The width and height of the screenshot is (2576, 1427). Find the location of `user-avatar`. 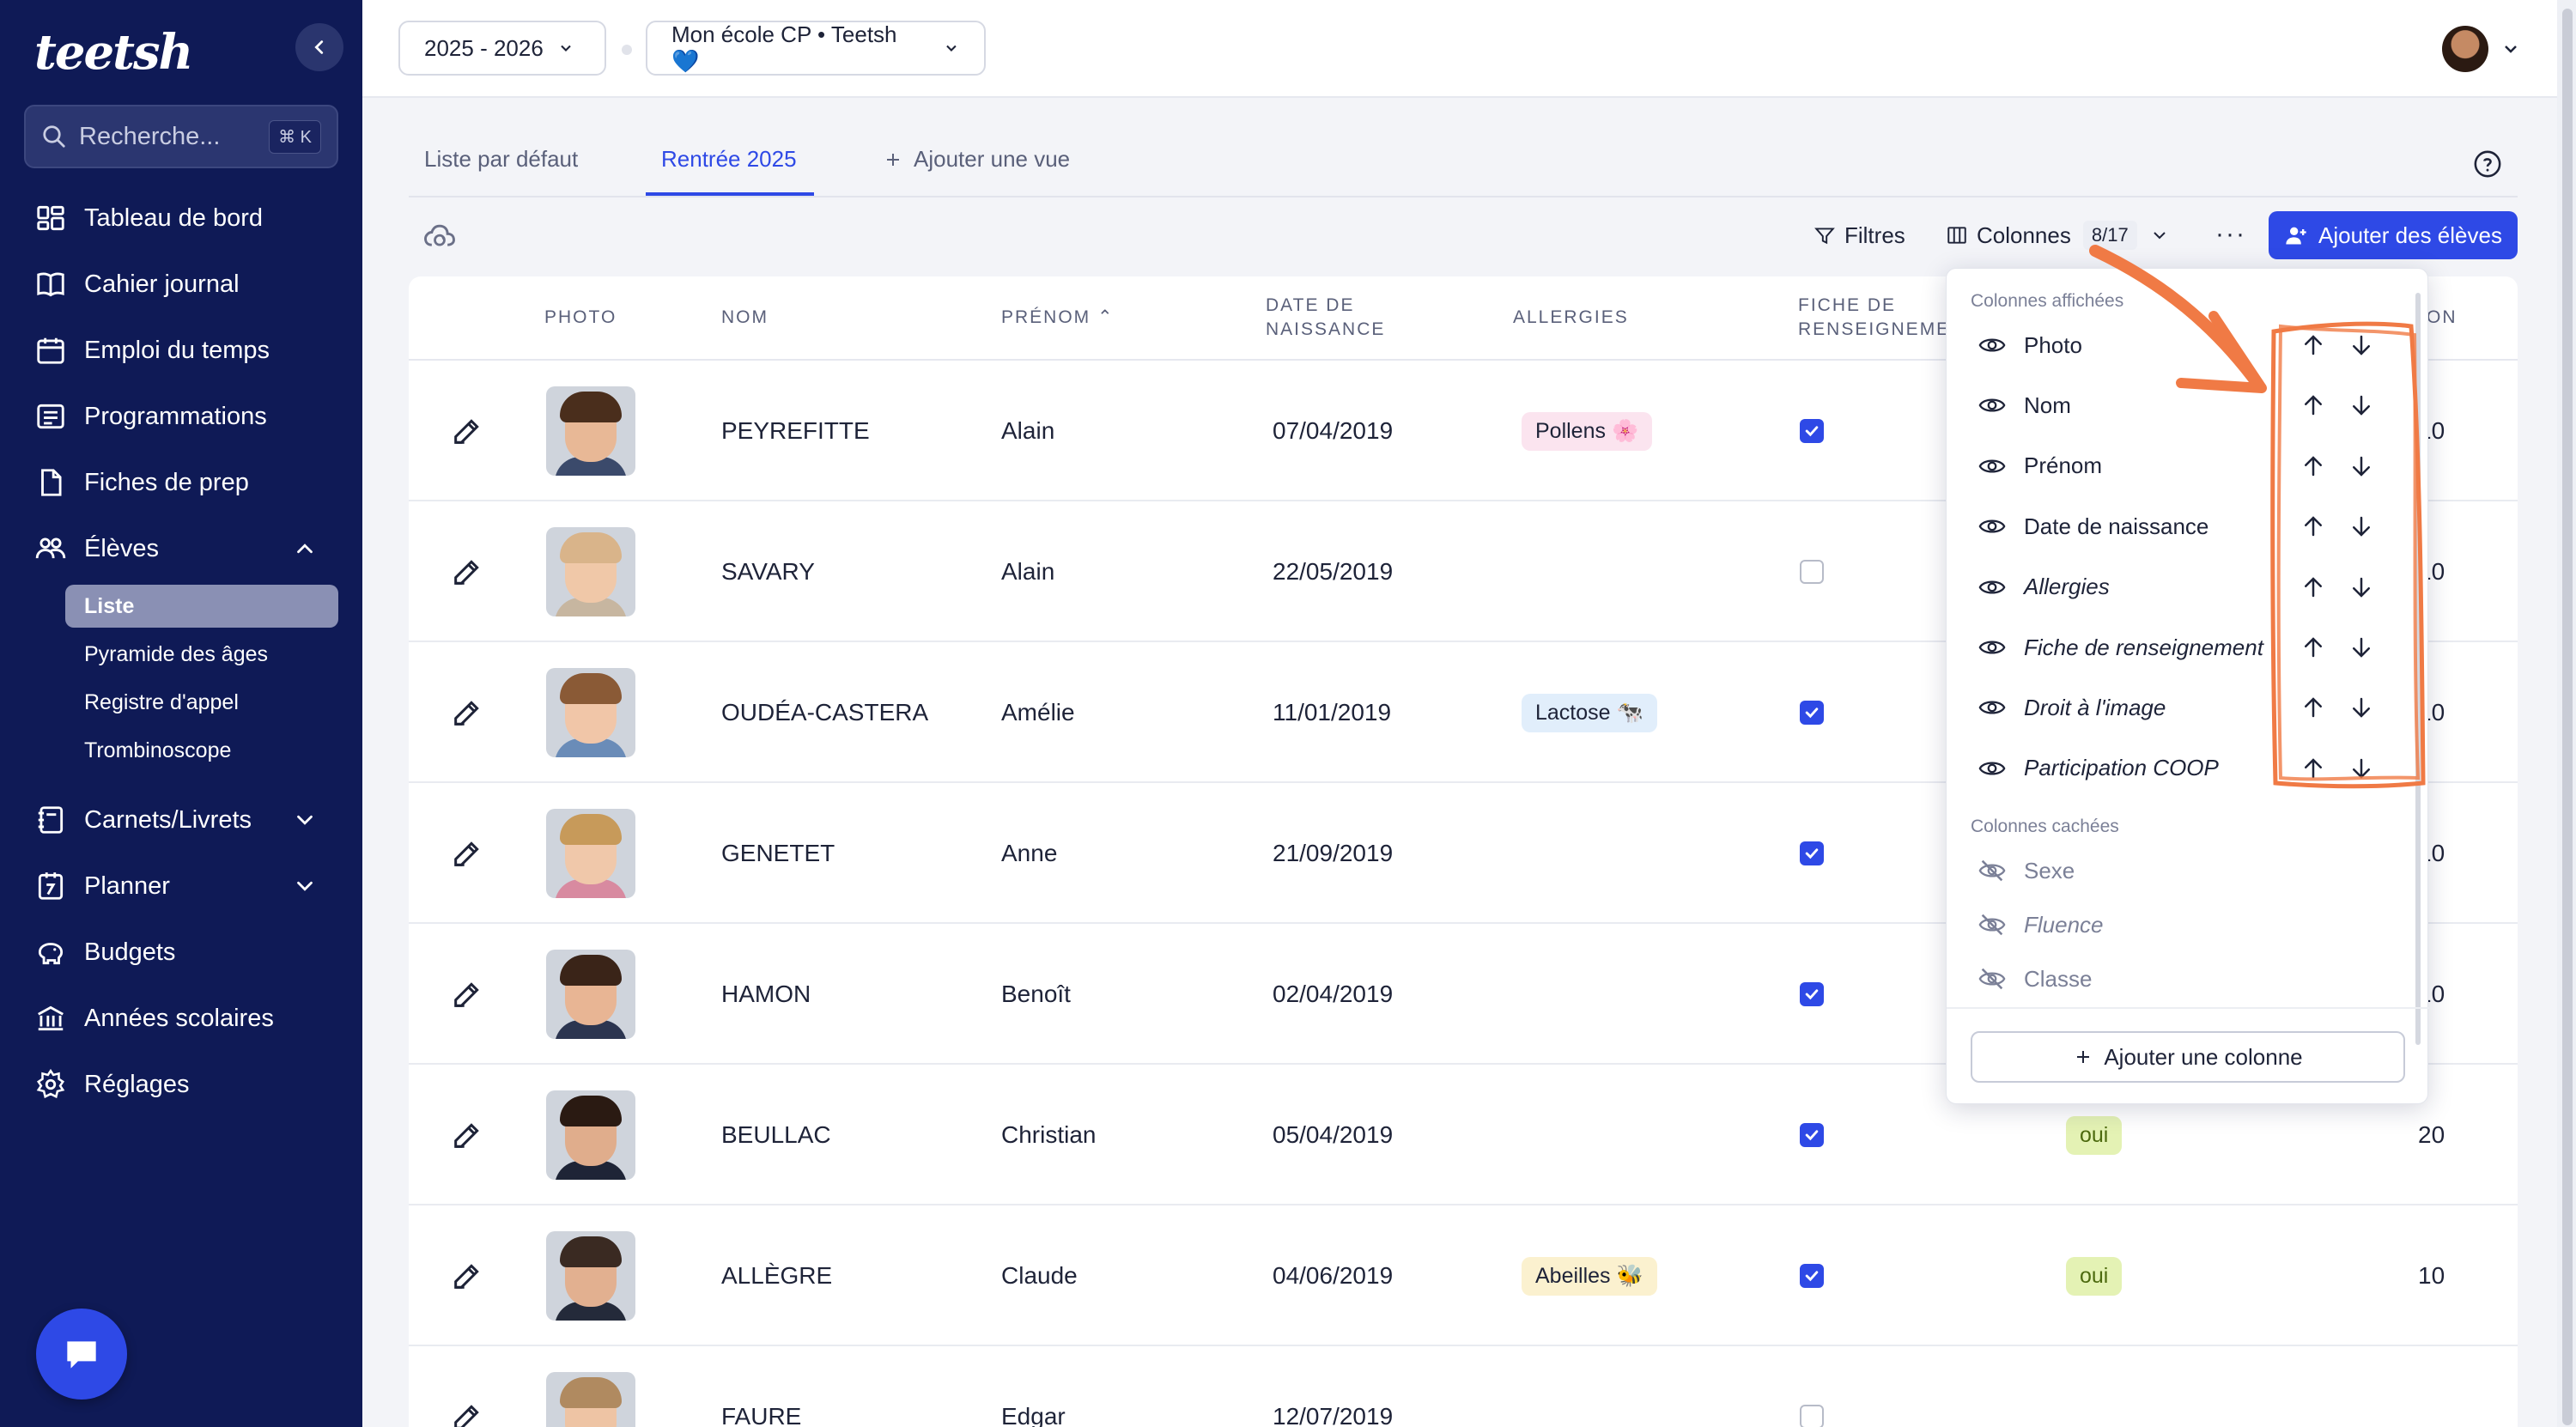

user-avatar is located at coordinates (2465, 49).